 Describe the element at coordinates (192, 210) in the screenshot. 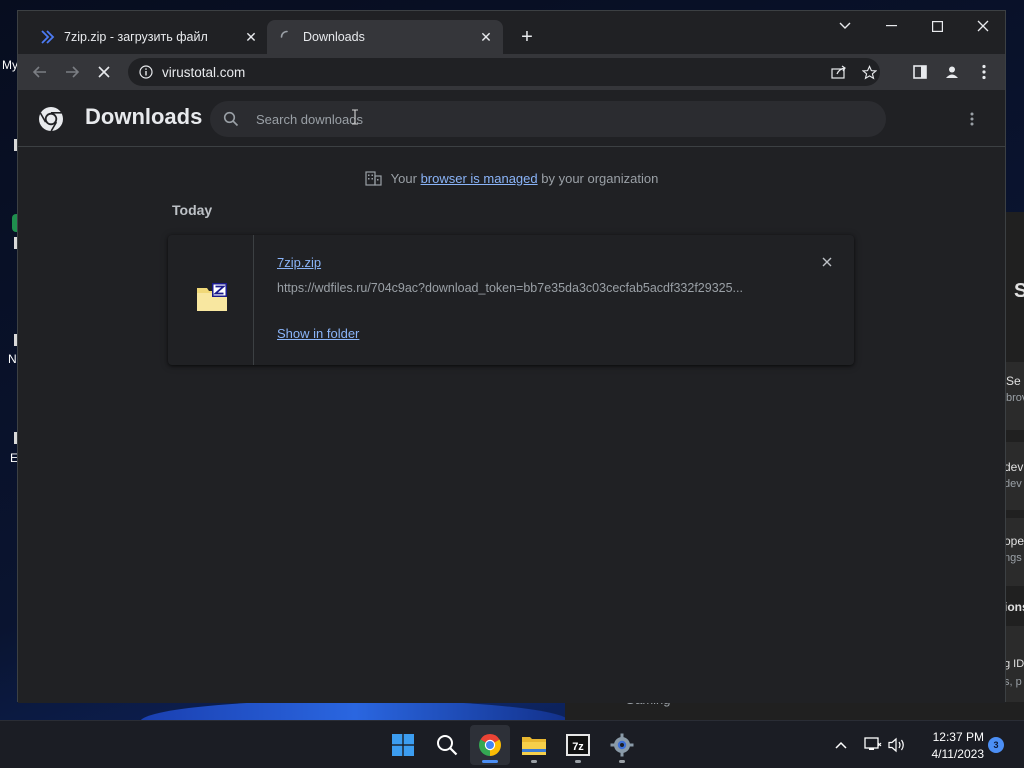

I see `date-heading: Today` at that location.